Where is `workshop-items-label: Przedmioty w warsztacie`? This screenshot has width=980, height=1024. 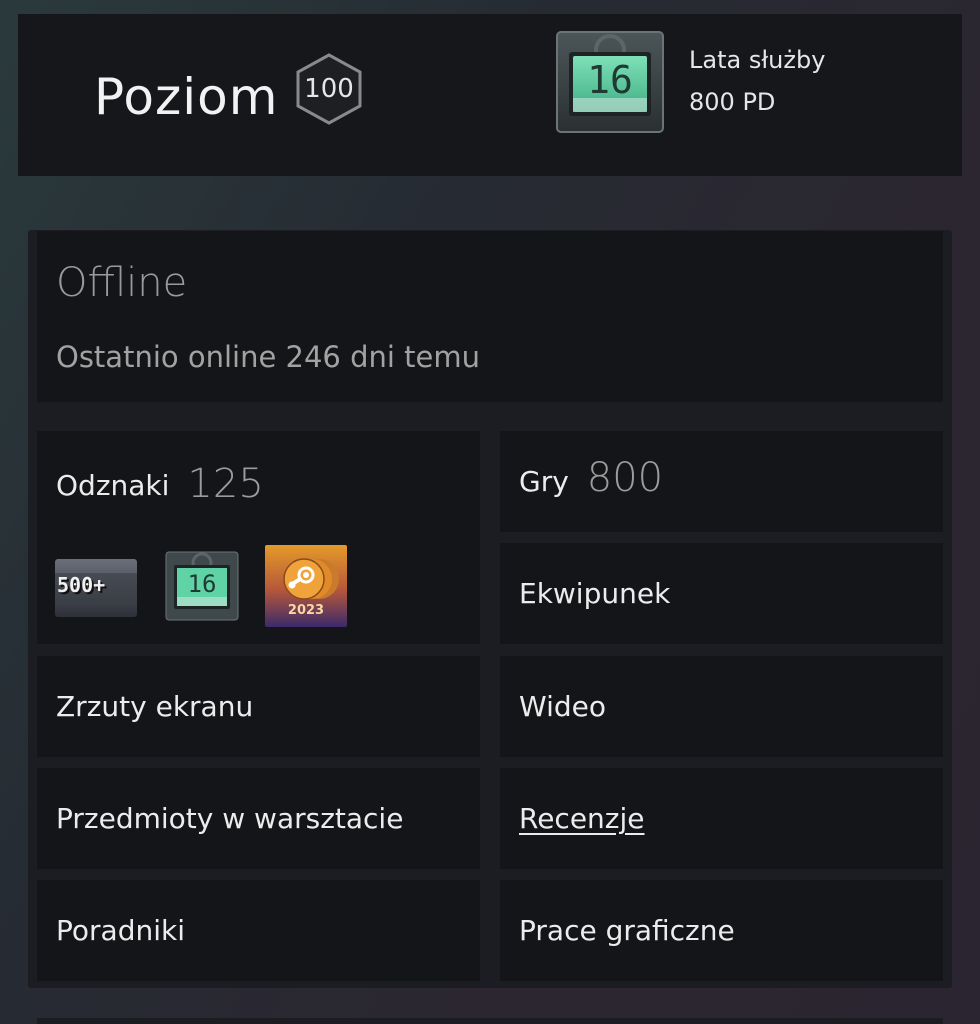 workshop-items-label: Przedmioty w warsztacie is located at coordinates (230, 818).